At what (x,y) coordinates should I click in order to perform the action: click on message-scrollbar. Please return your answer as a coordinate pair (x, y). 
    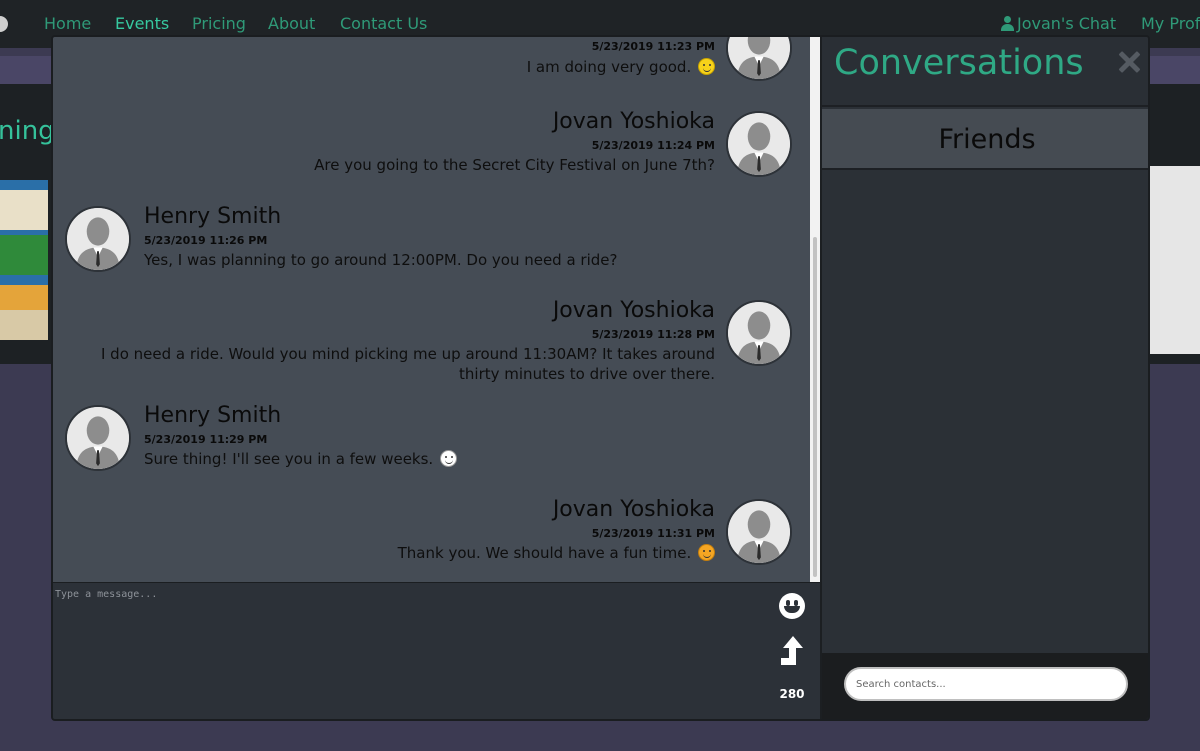
    Looking at the image, I should click on (815, 309).